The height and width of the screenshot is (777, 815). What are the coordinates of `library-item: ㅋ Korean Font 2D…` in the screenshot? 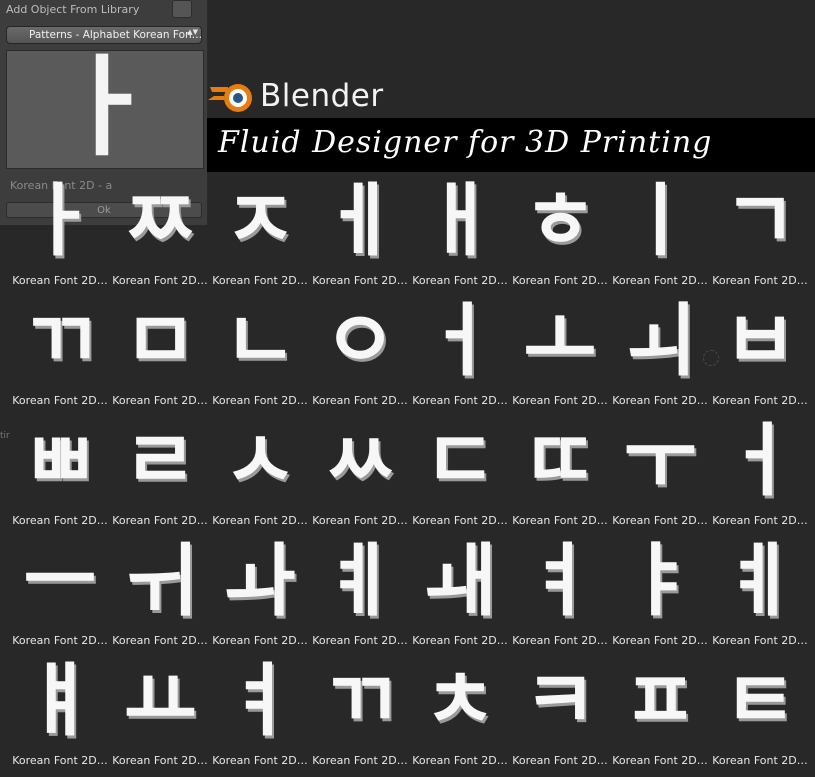 It's located at (560, 713).